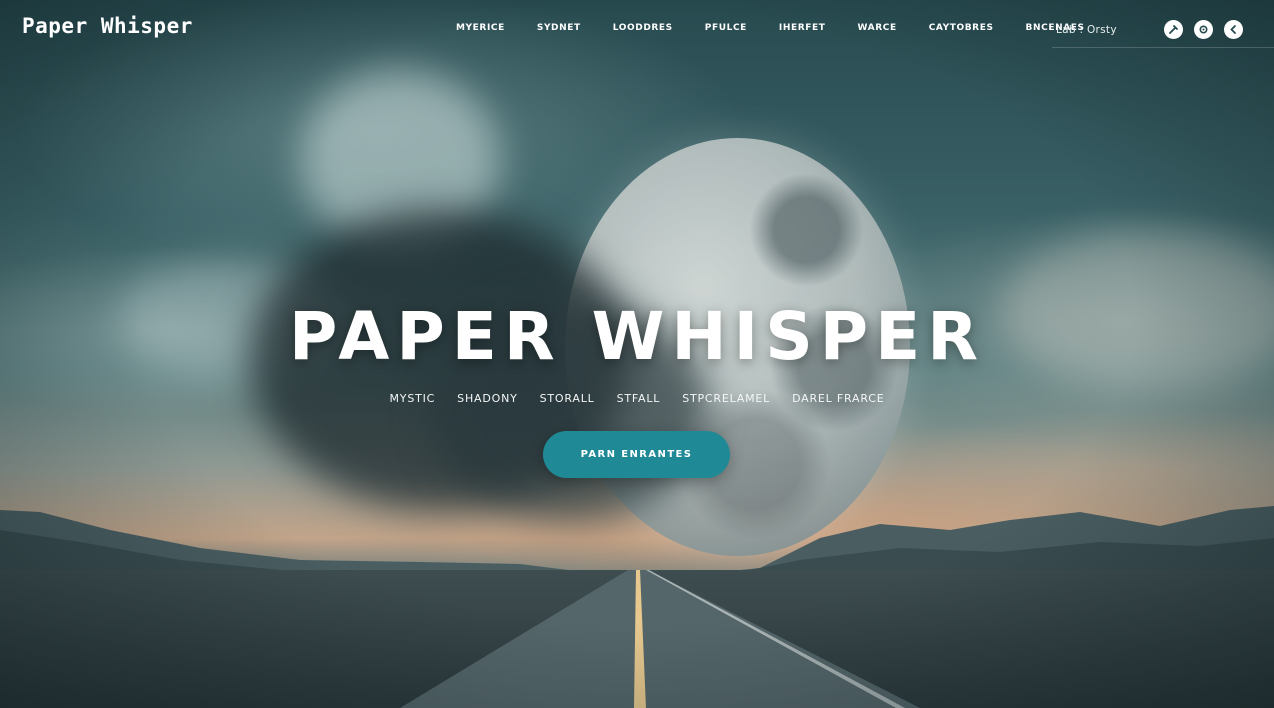 This screenshot has width=1274, height=708. I want to click on nav-item-warce: WARCE, so click(877, 28).